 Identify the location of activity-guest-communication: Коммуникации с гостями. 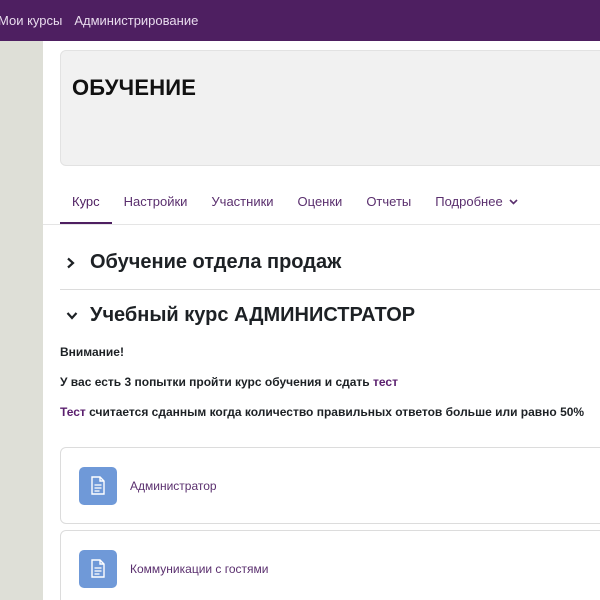
(330, 565).